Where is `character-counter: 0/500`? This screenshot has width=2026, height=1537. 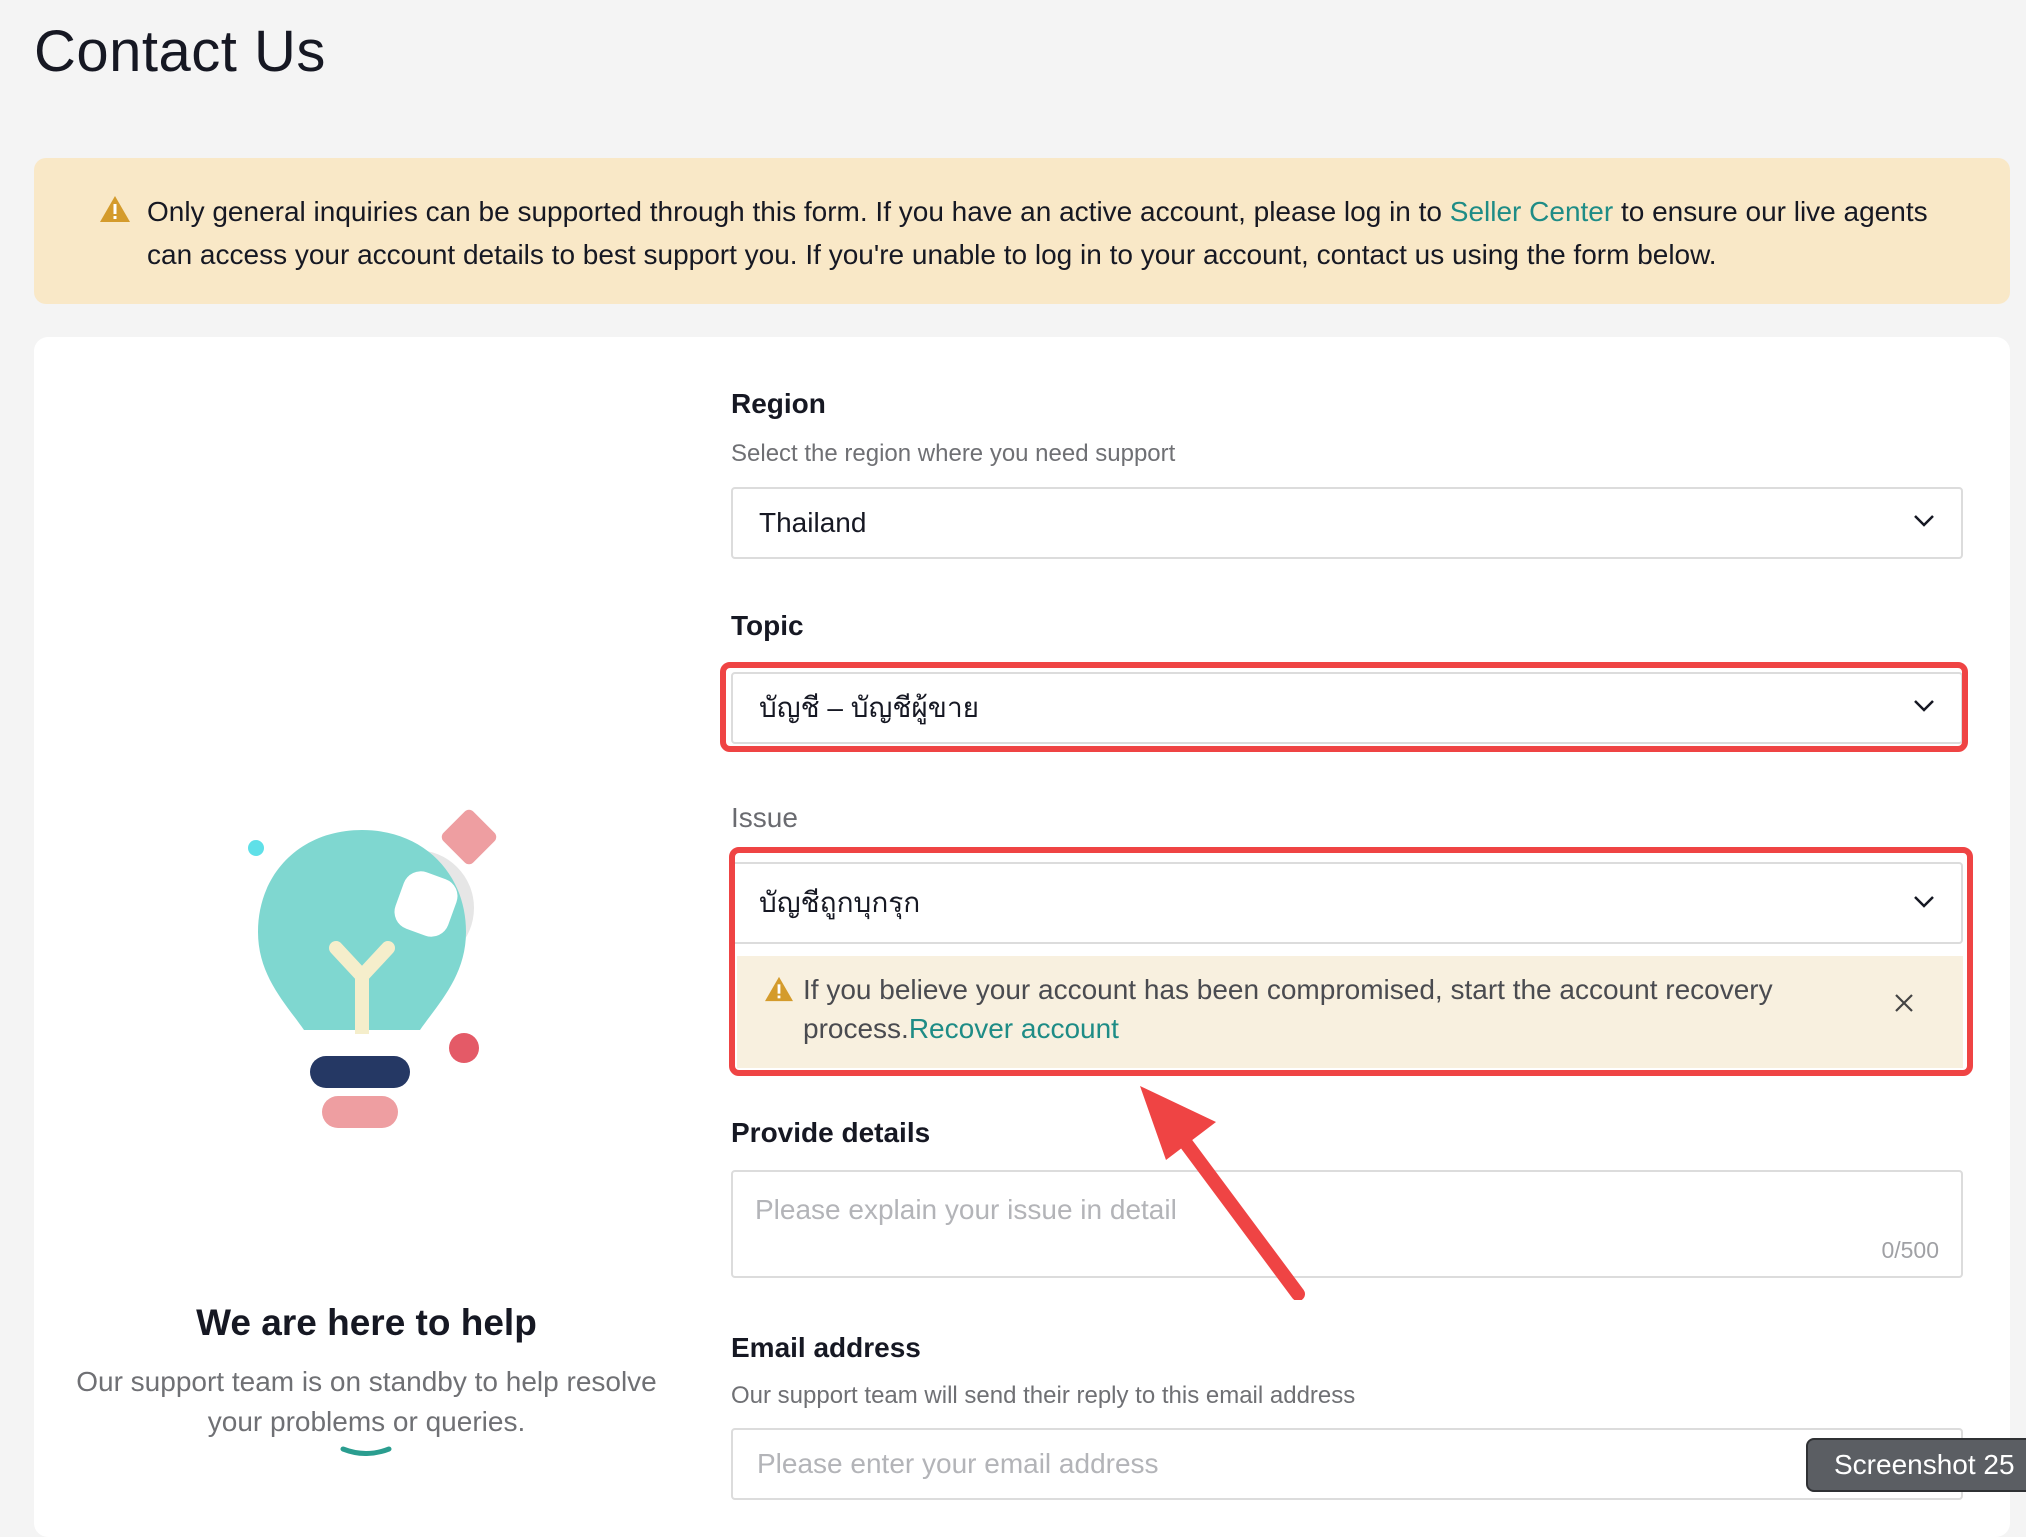 character-counter: 0/500 is located at coordinates (1910, 1250).